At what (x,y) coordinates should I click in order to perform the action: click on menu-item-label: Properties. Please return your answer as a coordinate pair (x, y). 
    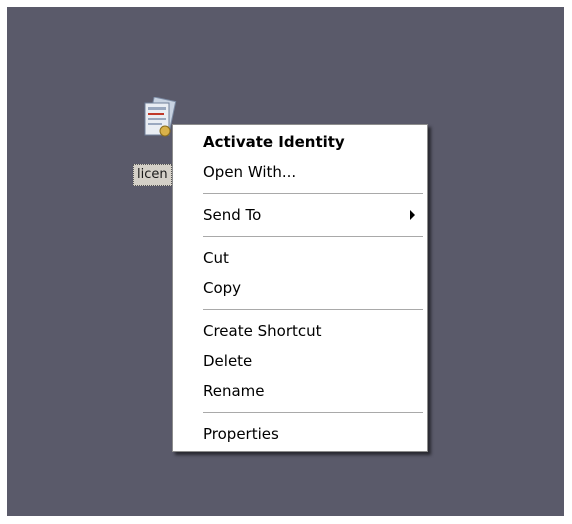
    Looking at the image, I should click on (241, 434).